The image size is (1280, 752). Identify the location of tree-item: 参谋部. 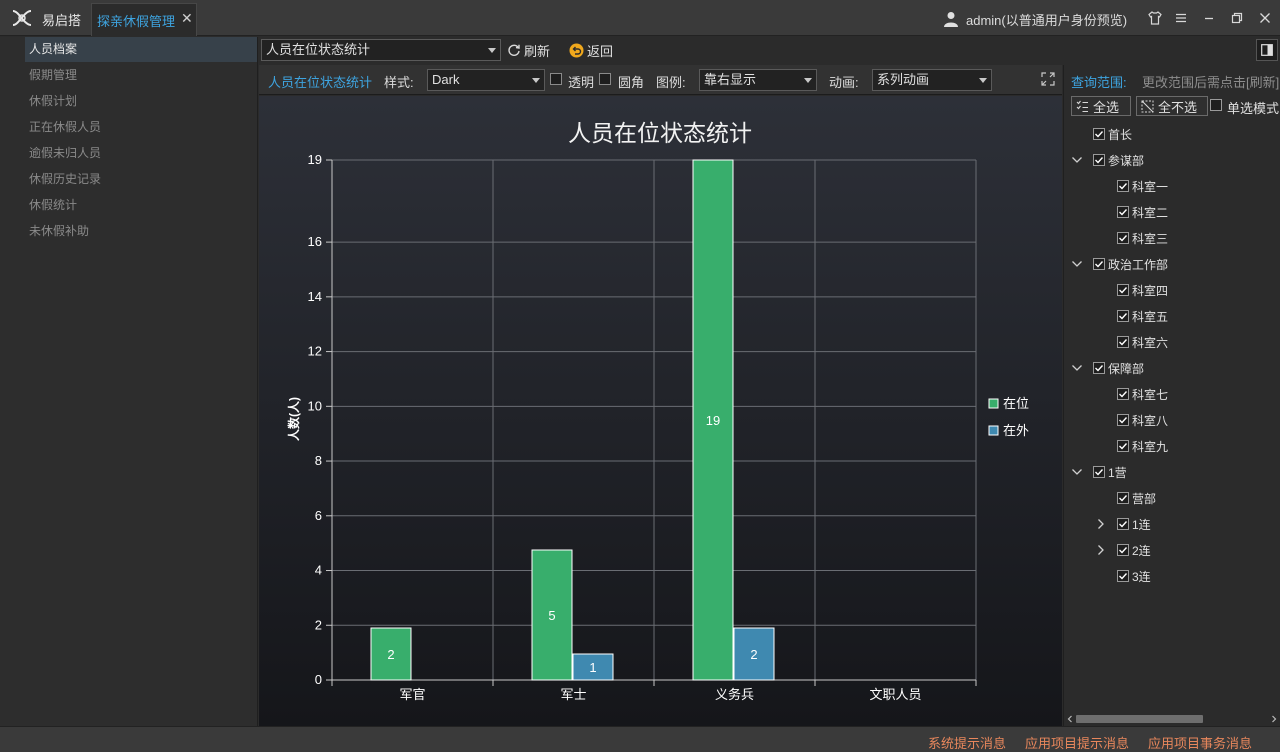
(1118, 160).